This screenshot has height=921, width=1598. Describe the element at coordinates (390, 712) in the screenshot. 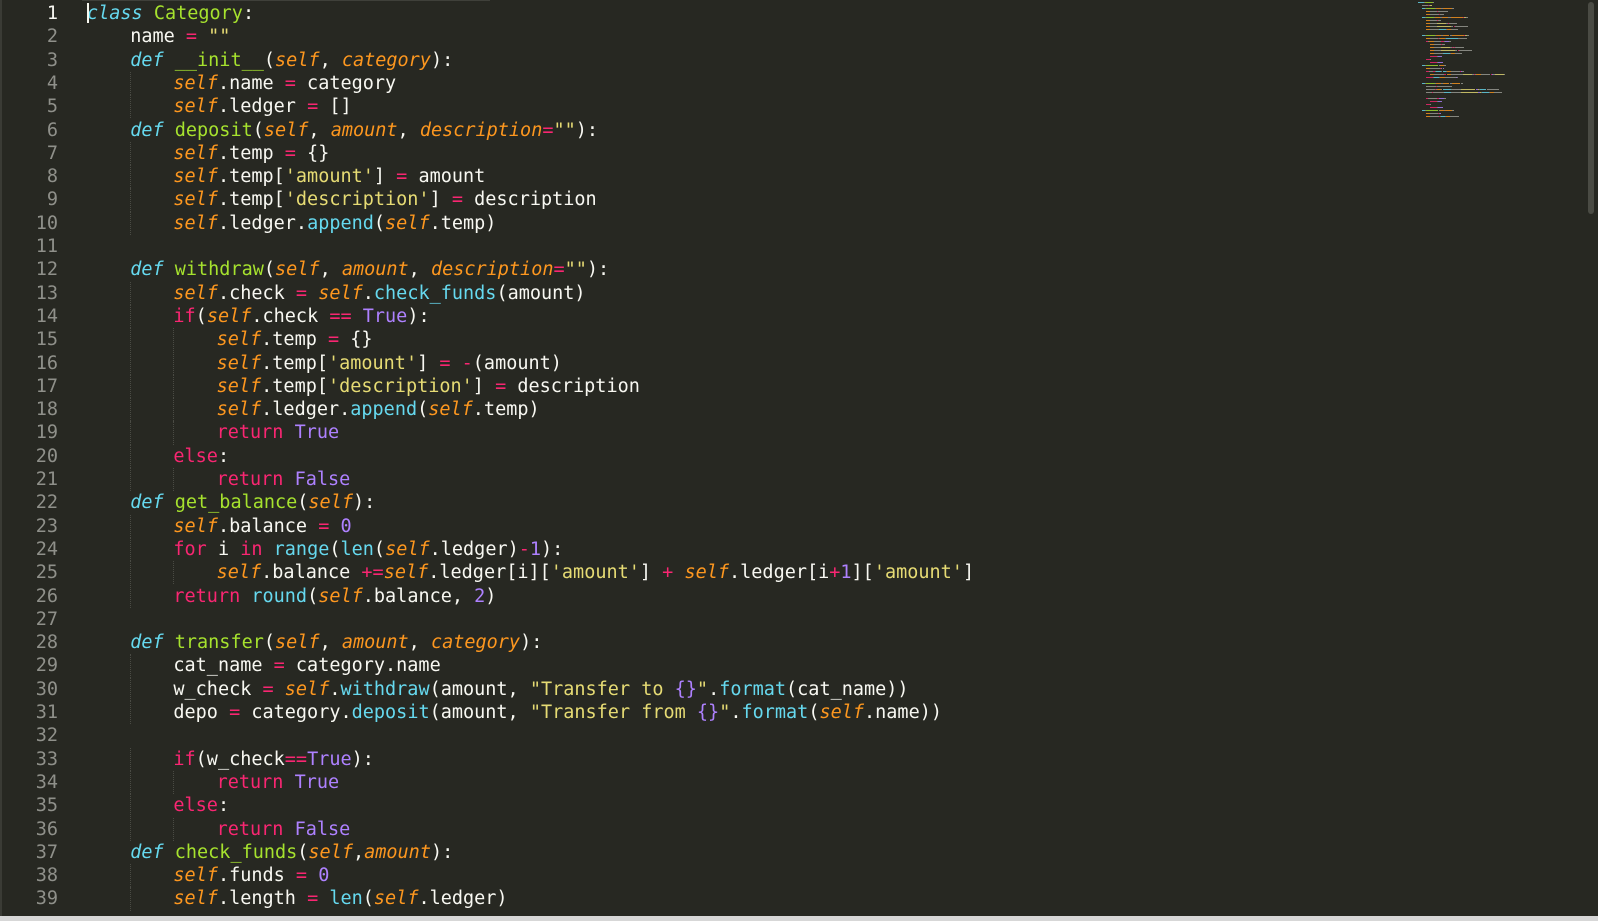

I see `code-token: deposit` at that location.